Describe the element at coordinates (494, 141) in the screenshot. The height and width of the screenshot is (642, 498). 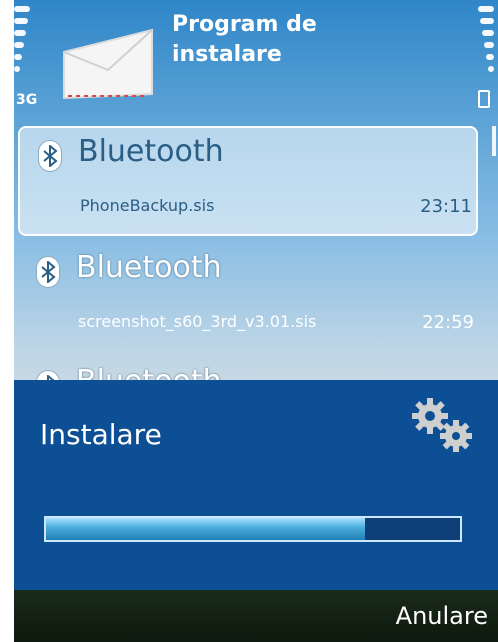
I see `scrollbar` at that location.